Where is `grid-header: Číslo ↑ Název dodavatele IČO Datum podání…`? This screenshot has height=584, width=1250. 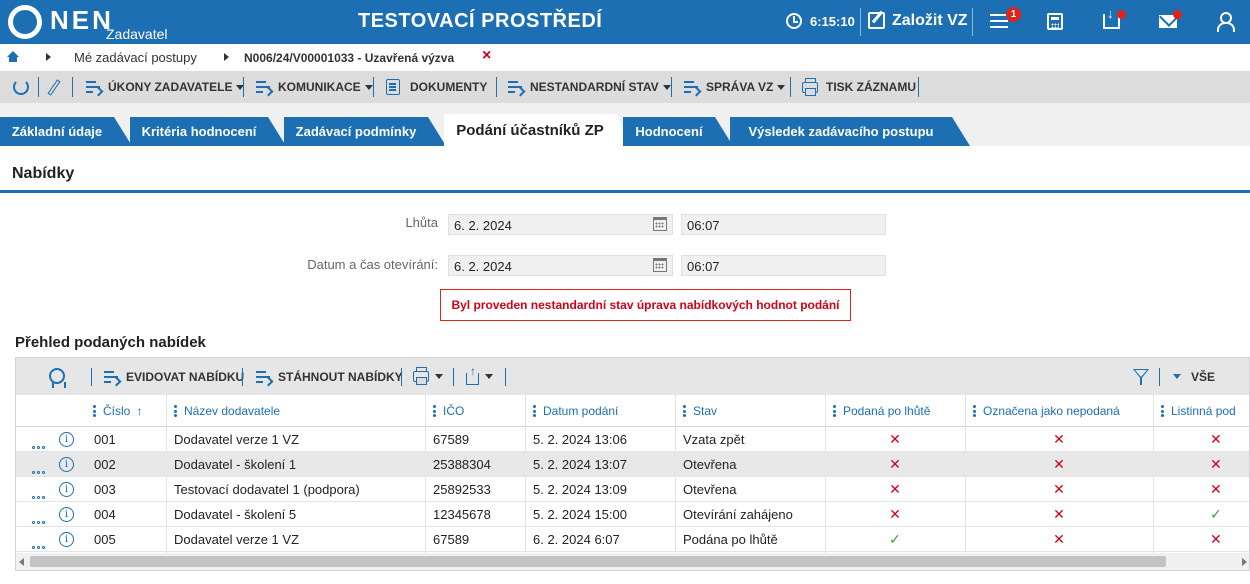
grid-header: Číslo ↑ Název dodavatele IČO Datum podání… is located at coordinates (632, 411).